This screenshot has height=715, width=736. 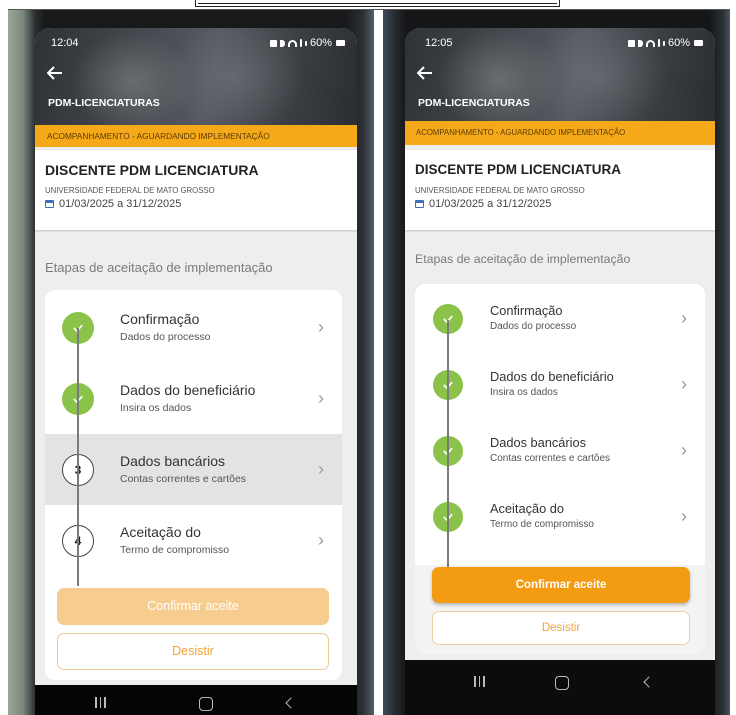 I want to click on status-time: 12:04, so click(x=65, y=43).